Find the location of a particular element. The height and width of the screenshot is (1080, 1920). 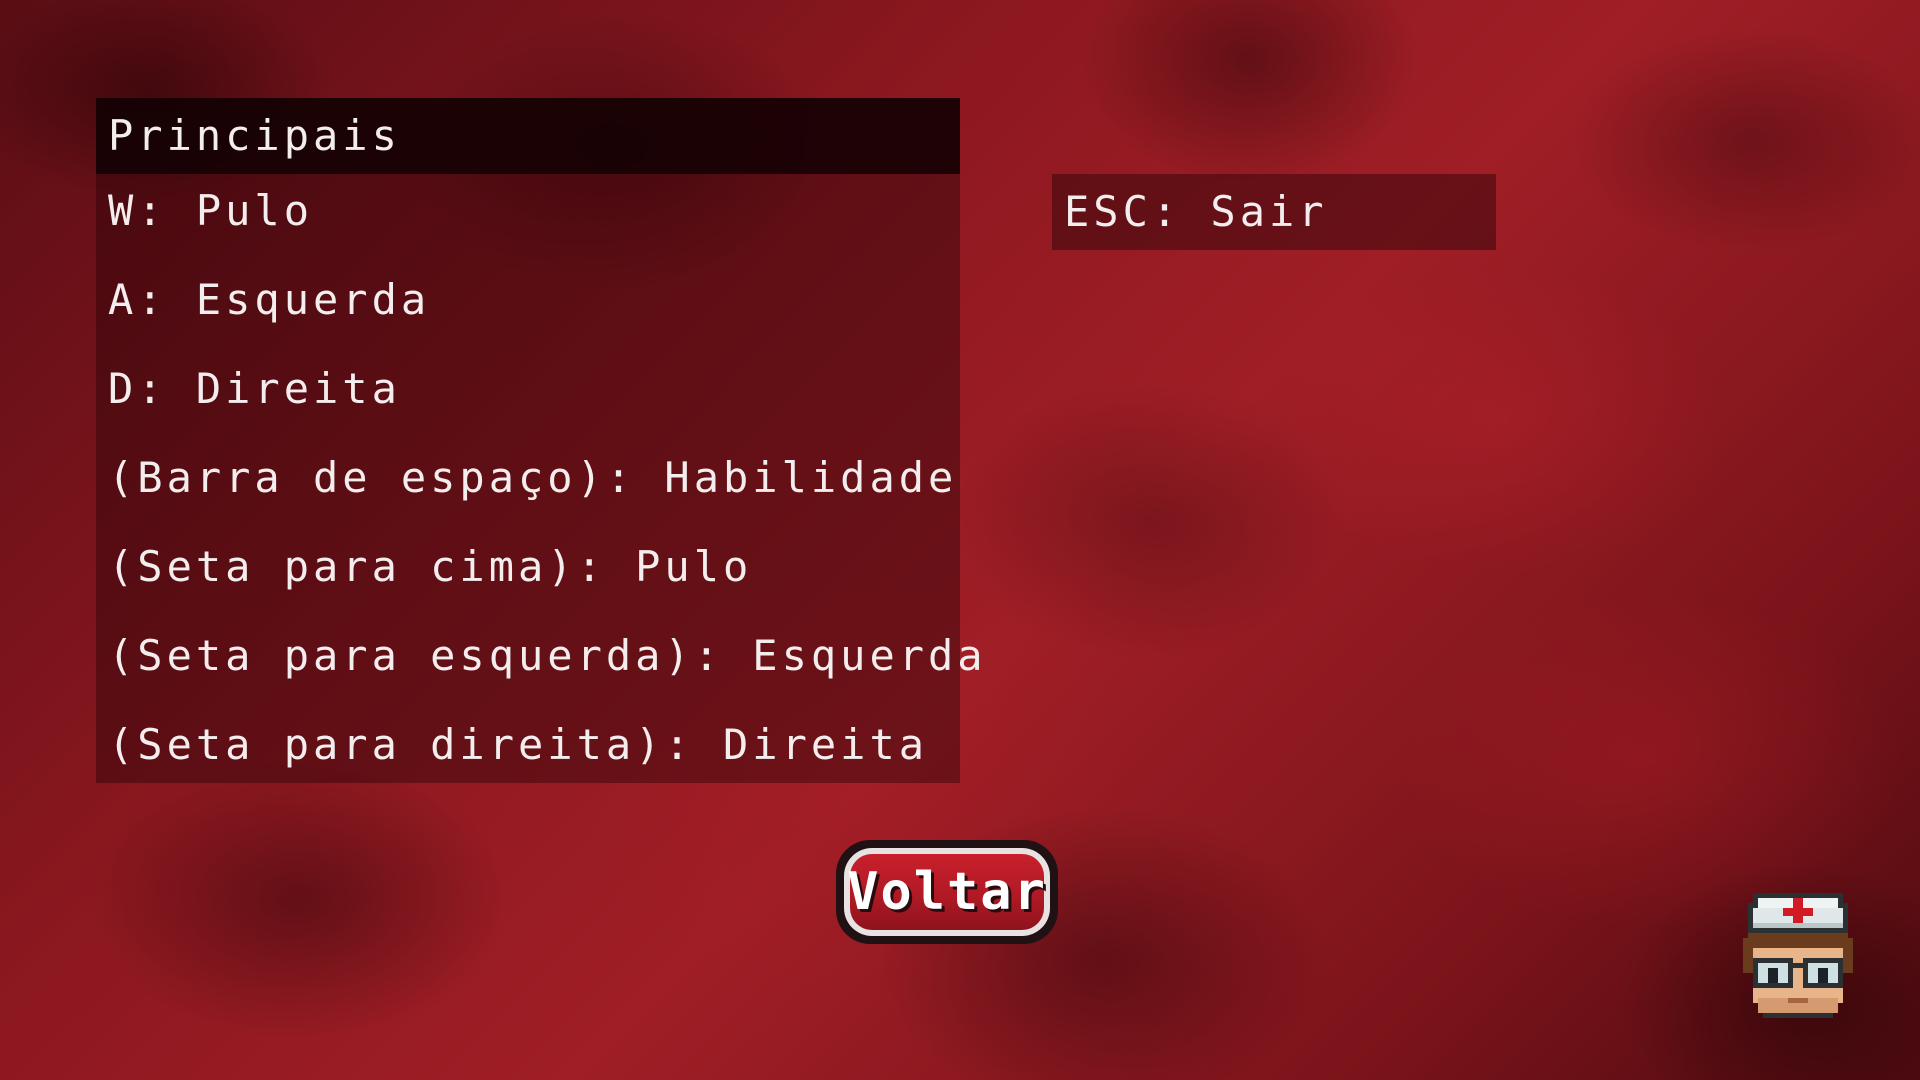

back-button: Voltar is located at coordinates (947, 892).